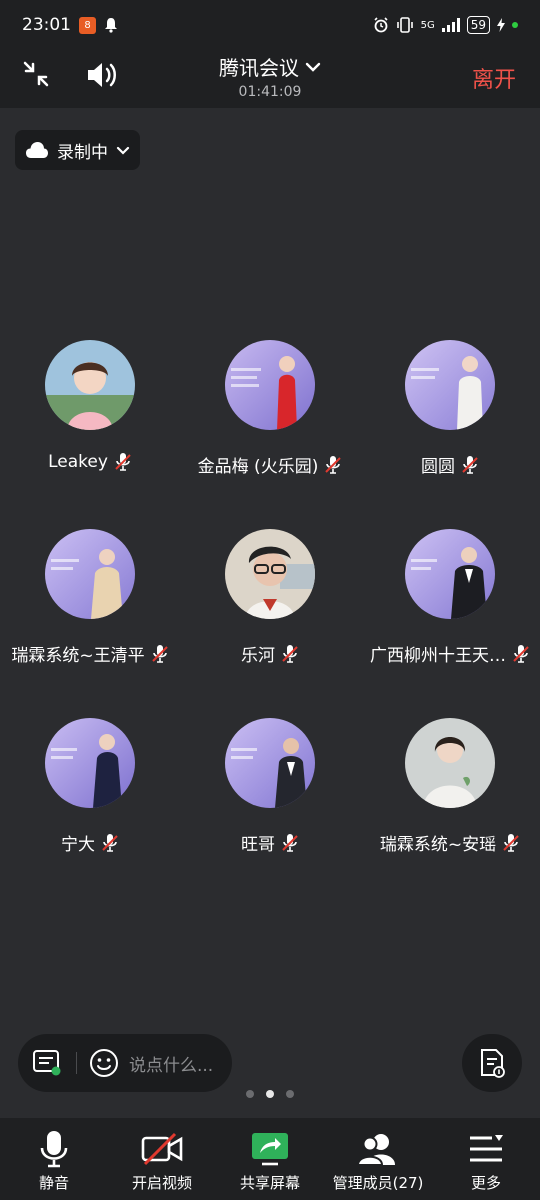 Image resolution: width=540 pixels, height=1200 pixels. Describe the element at coordinates (270, 92) in the screenshot. I see `meeting-elapsed-time: 01:41:09` at that location.